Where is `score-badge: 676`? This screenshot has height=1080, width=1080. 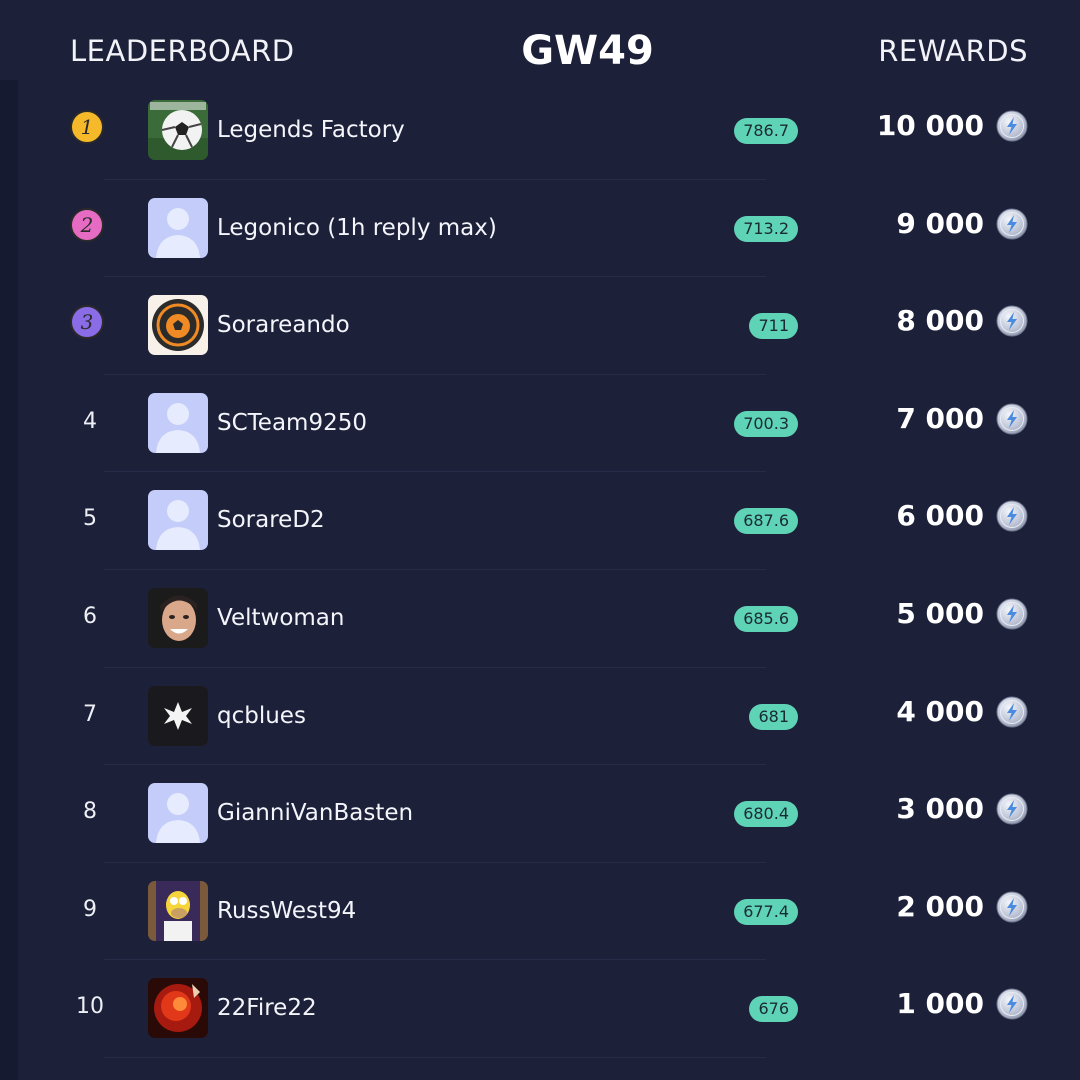 score-badge: 676 is located at coordinates (773, 1009).